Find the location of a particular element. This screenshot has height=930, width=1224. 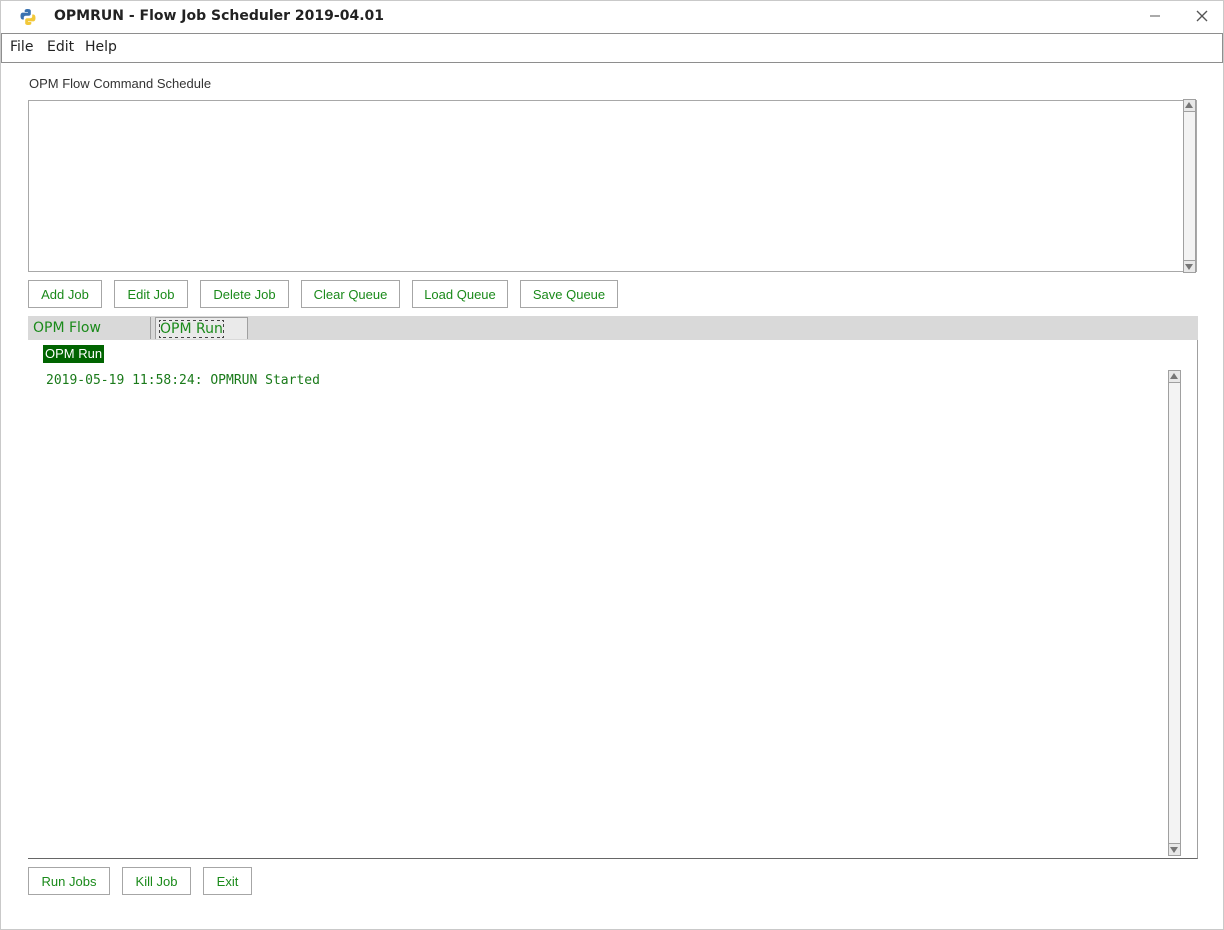

close-button is located at coordinates (1202, 17).